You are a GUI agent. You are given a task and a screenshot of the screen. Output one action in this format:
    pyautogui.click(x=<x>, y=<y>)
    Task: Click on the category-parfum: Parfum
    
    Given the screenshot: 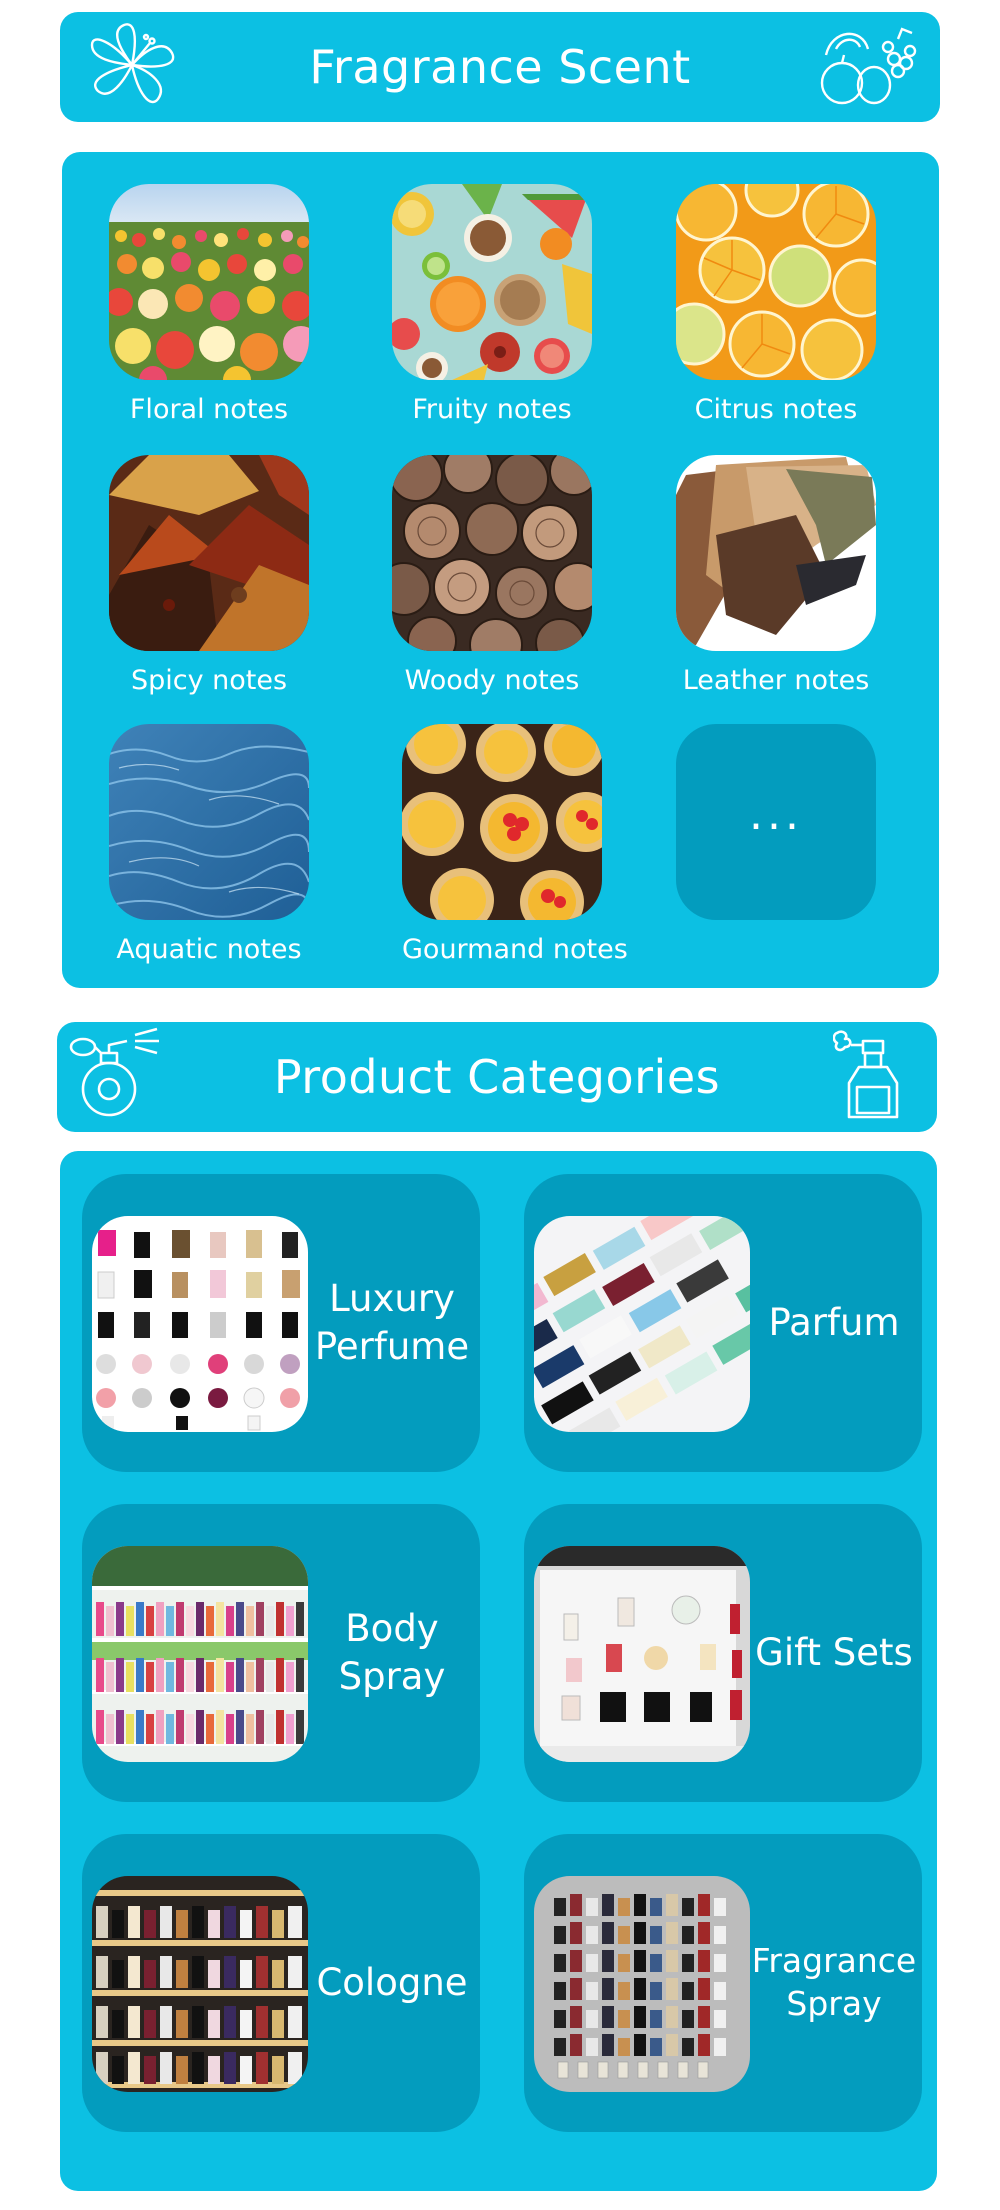 What is the action you would take?
    pyautogui.click(x=723, y=1323)
    